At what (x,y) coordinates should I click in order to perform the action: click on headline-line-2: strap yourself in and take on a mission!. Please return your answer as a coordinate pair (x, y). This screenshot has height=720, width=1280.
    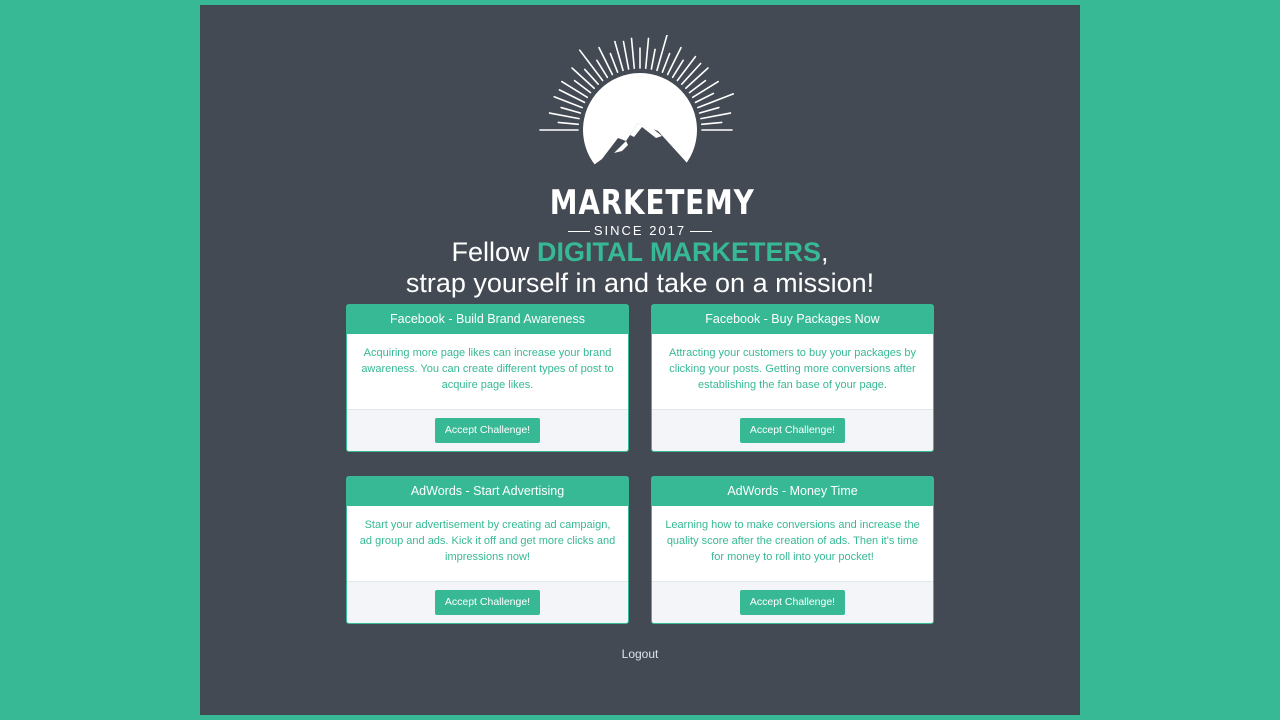
    Looking at the image, I should click on (640, 283).